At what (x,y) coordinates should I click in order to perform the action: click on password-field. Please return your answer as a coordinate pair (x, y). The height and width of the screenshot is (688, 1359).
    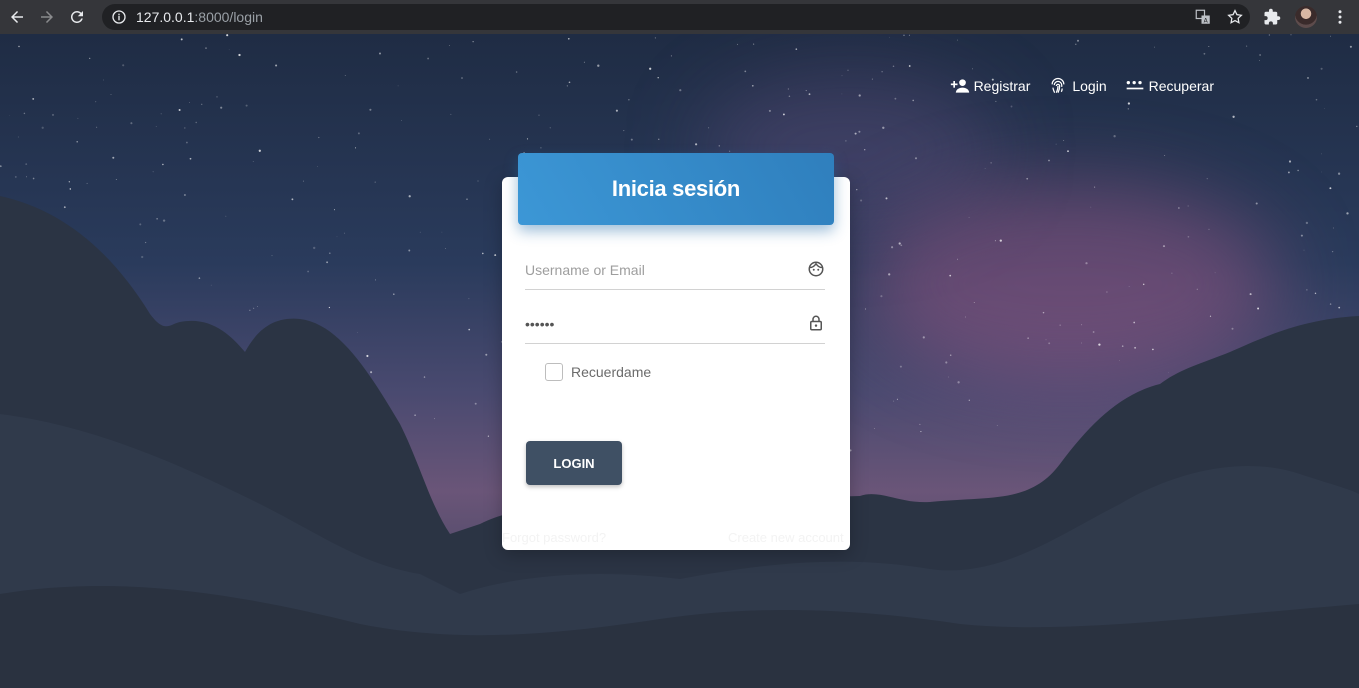
    Looking at the image, I should click on (675, 324).